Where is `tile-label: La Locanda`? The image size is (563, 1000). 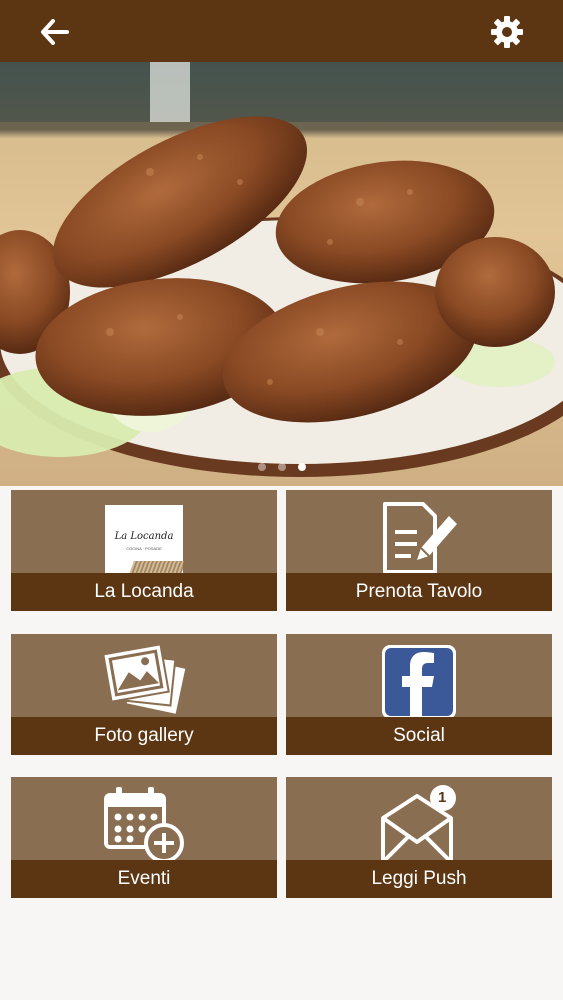
tile-label: La Locanda is located at coordinates (144, 592).